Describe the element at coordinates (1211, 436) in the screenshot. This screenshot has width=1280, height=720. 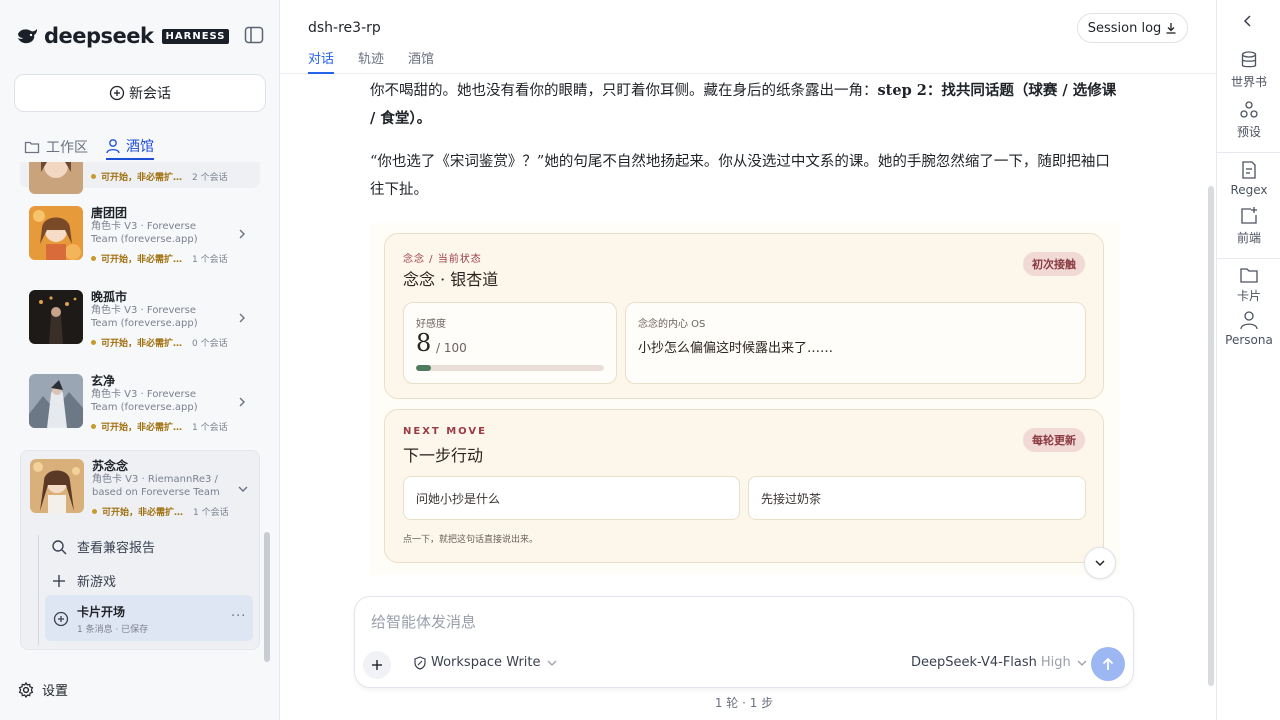
I see `chat-scrollbar` at that location.